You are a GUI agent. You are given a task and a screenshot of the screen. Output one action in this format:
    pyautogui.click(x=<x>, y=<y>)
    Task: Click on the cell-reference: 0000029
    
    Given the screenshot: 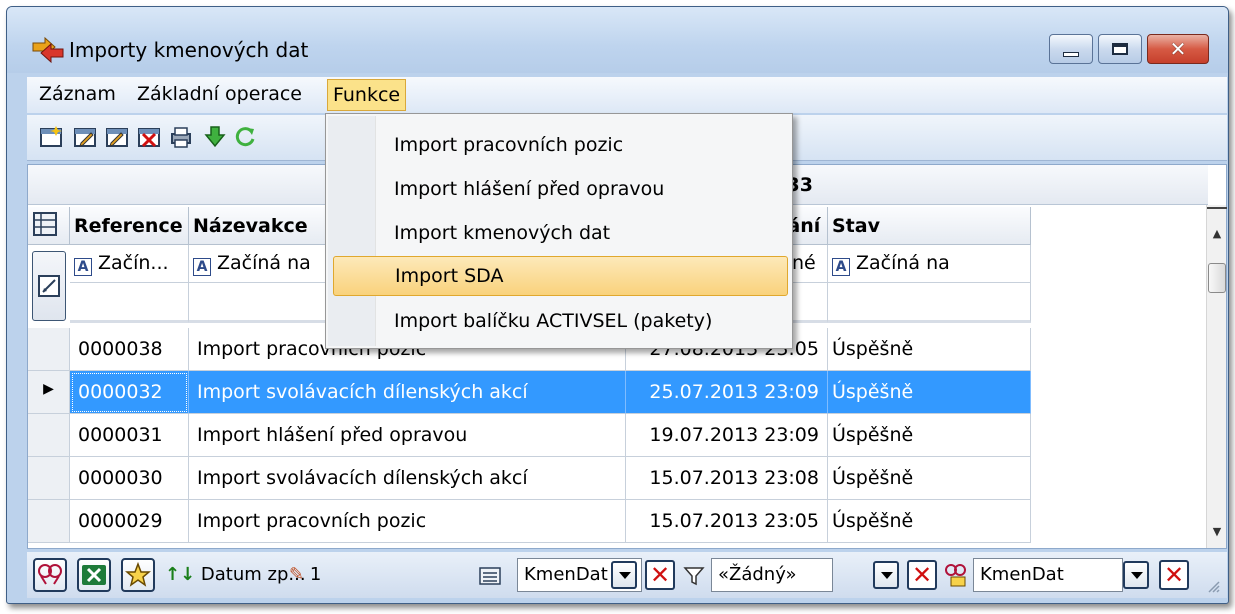 What is the action you would take?
    pyautogui.click(x=129, y=521)
    